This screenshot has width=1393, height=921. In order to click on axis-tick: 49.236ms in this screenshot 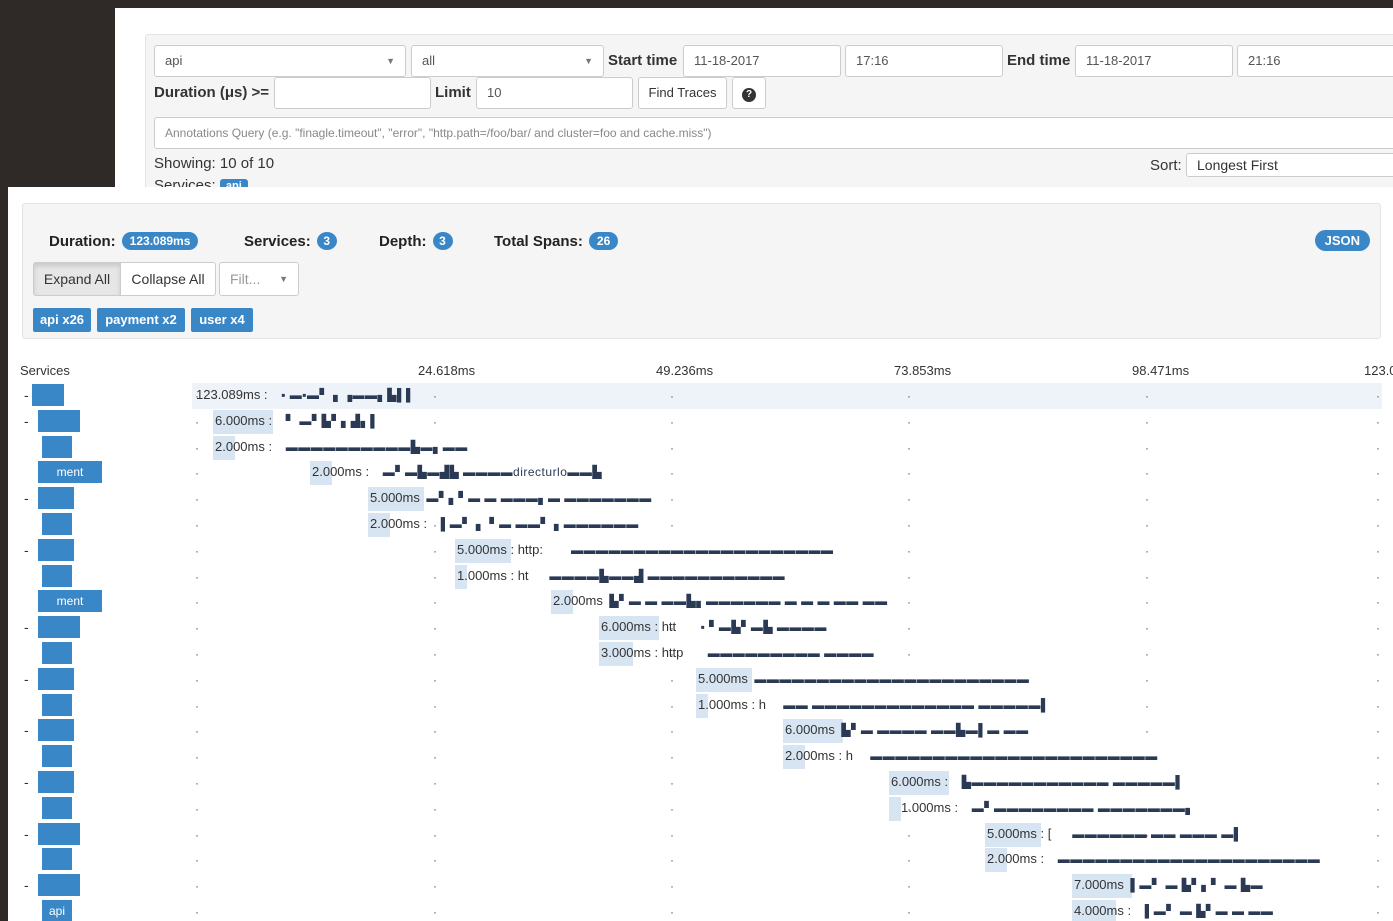, I will do `click(685, 370)`.